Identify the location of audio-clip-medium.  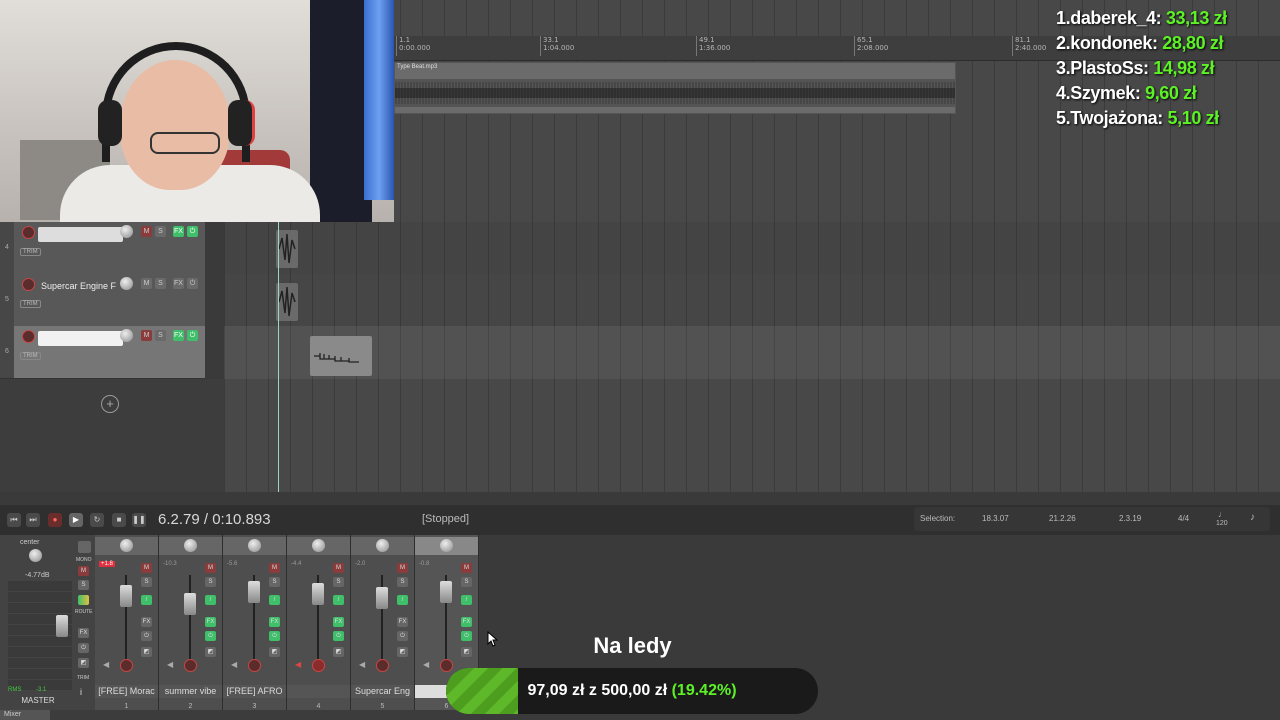
(341, 356).